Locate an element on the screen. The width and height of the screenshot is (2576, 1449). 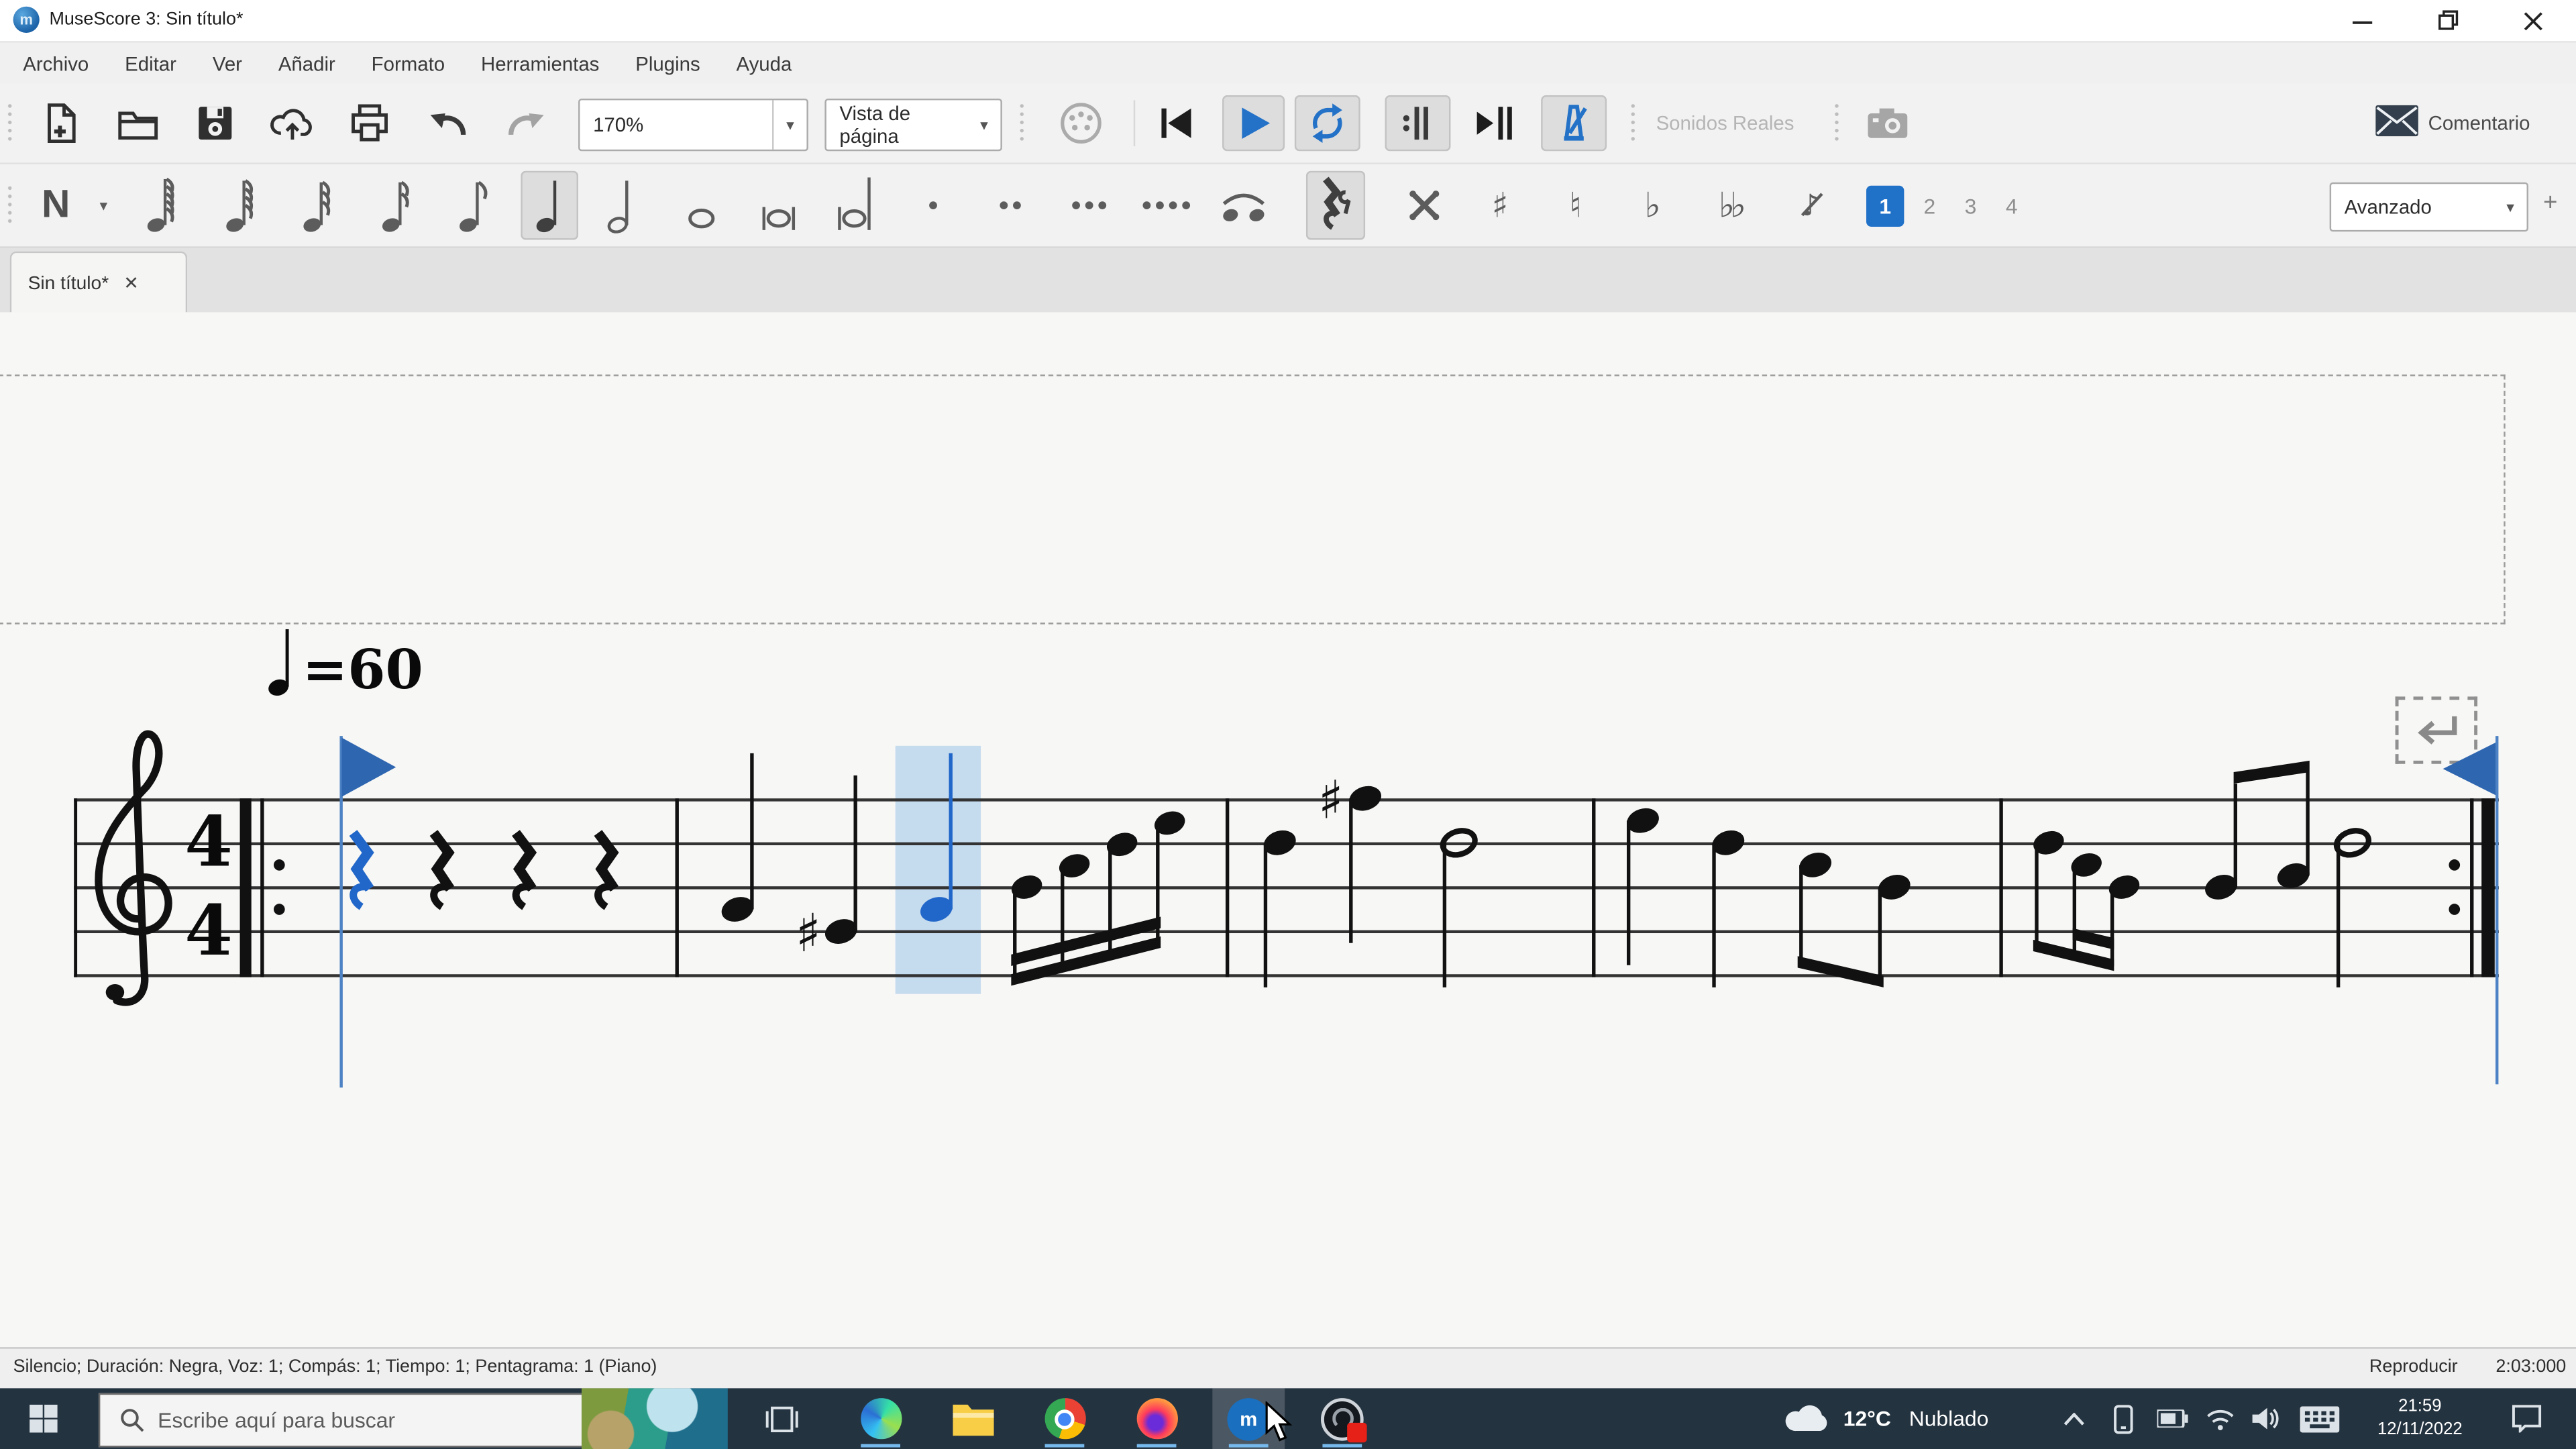
menu-formato: Formato is located at coordinates (408, 63).